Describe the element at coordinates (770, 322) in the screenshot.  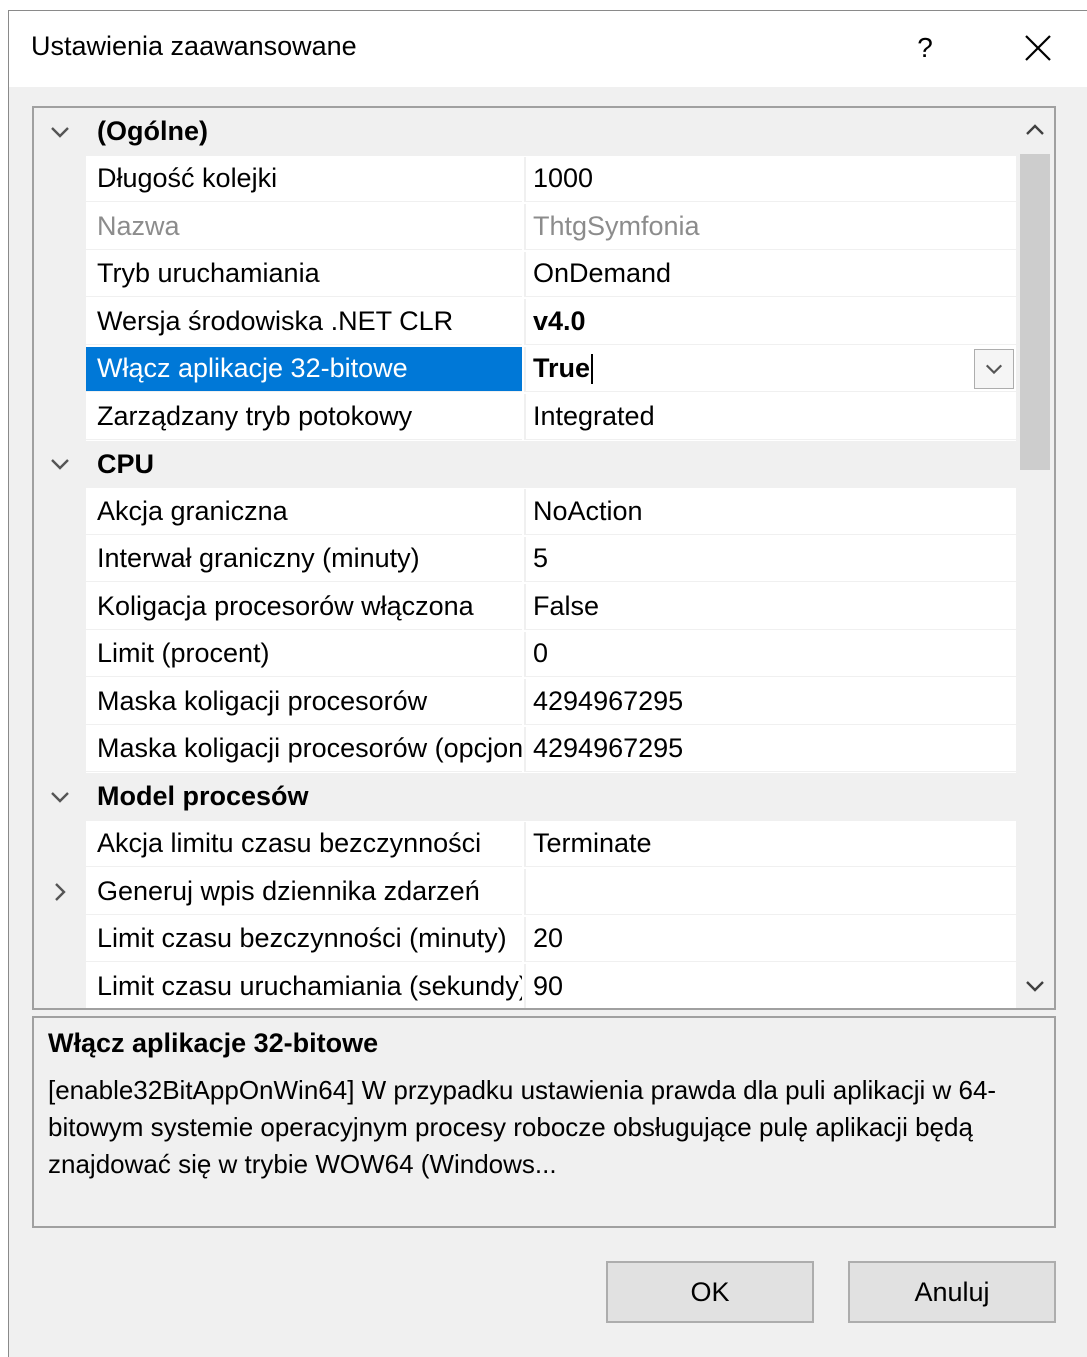
I see `property-value: v4.0` at that location.